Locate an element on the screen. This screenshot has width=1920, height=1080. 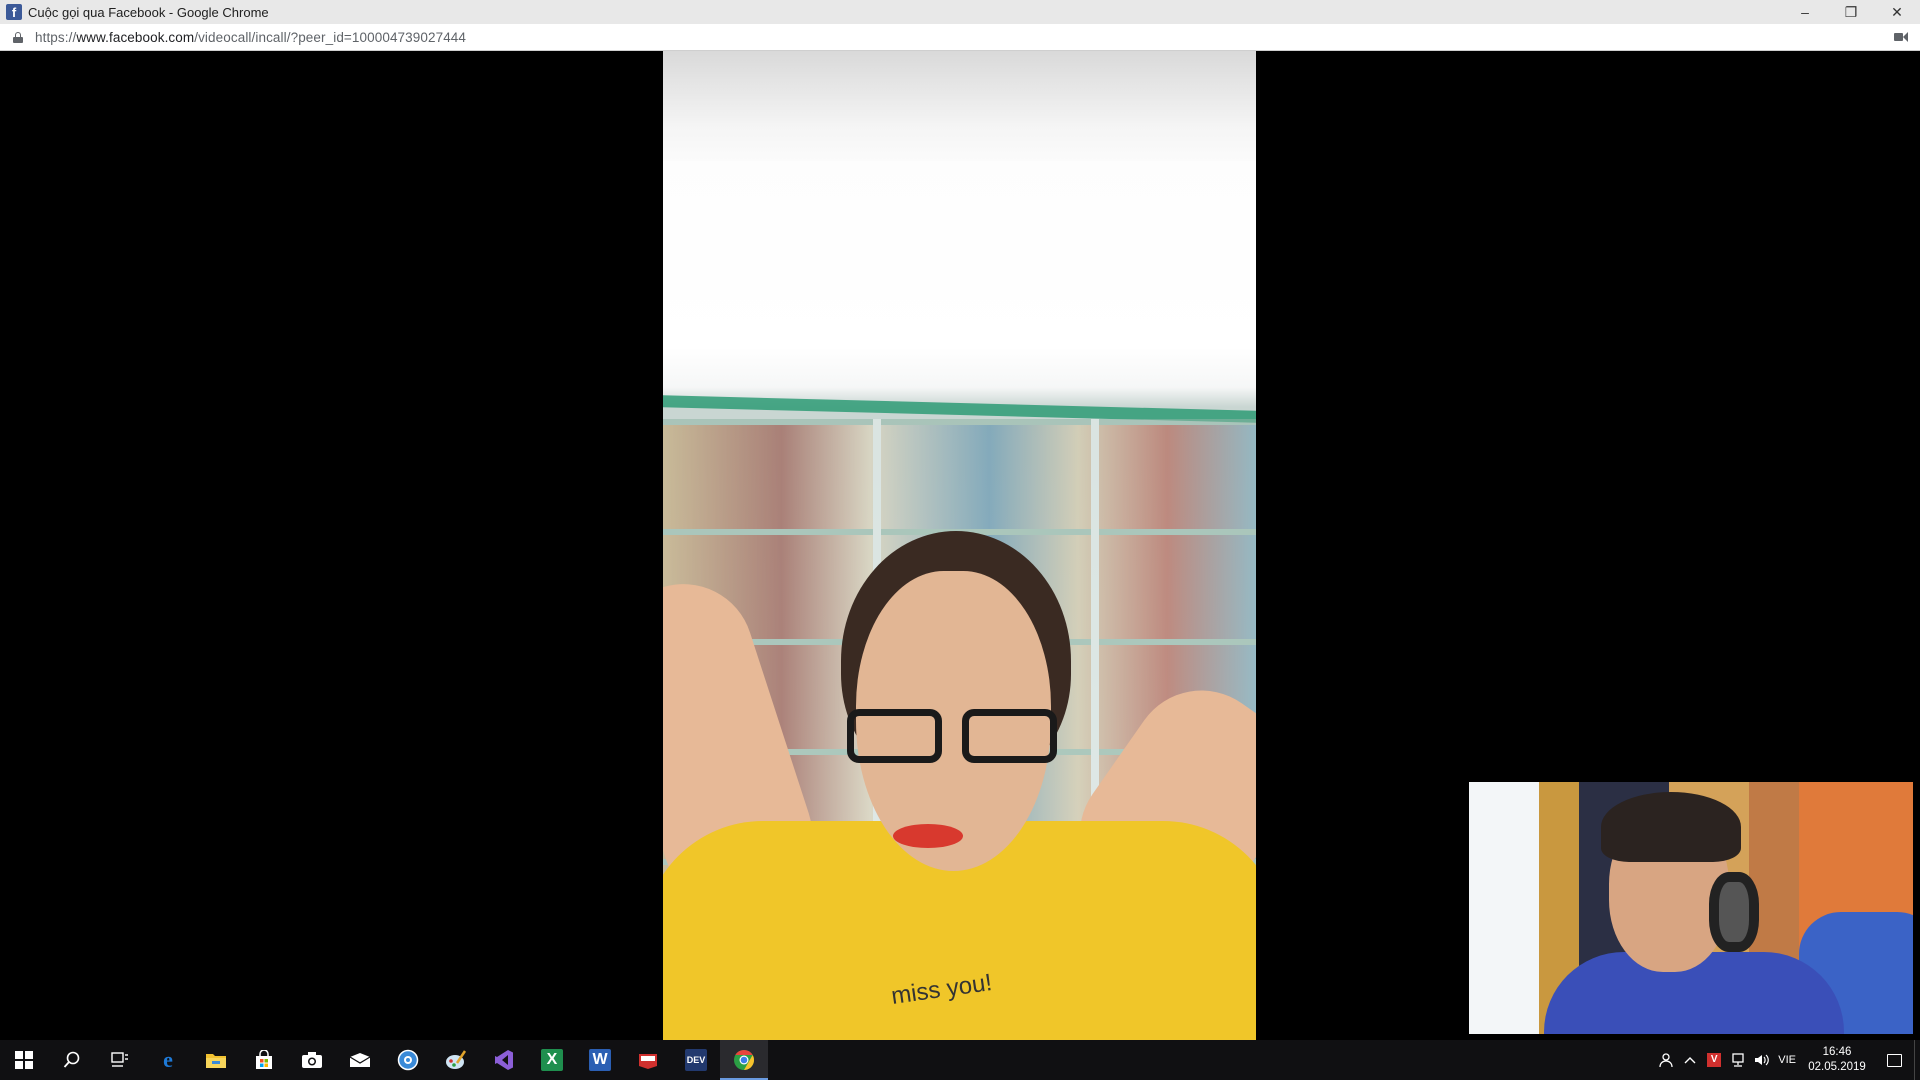
headset is located at coordinates (1734, 912).